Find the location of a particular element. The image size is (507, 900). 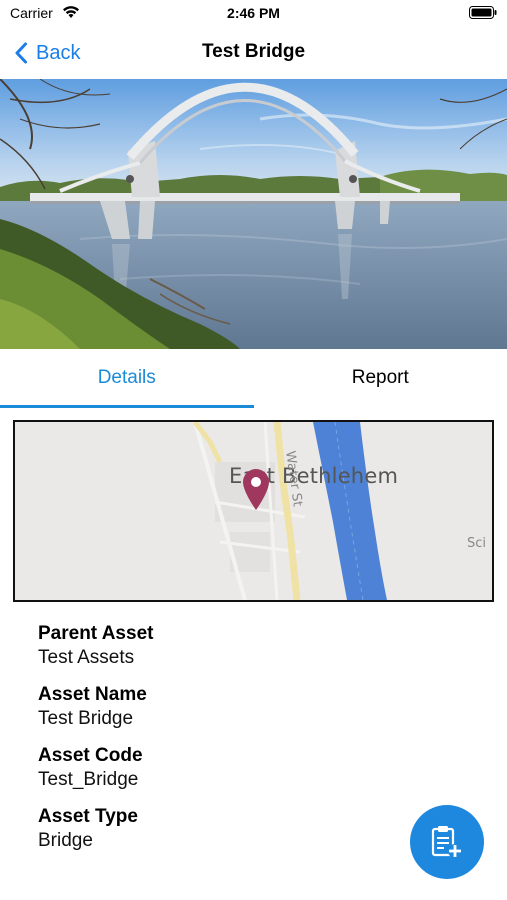

status-time: 2:46 PM is located at coordinates (253, 13).